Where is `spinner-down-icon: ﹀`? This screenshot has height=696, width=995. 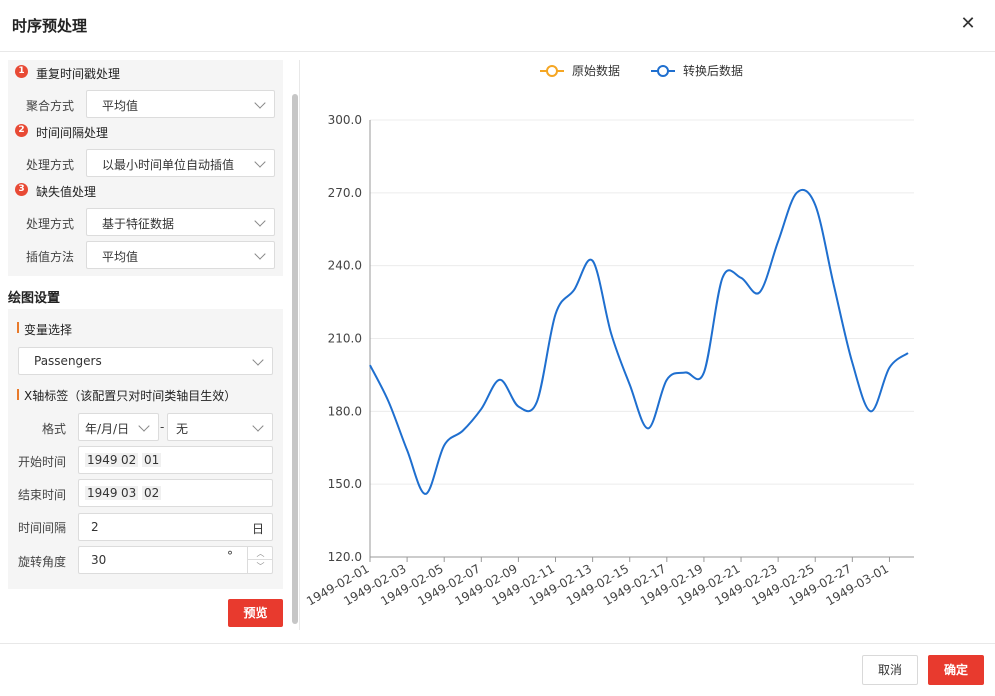
spinner-down-icon: ﹀ is located at coordinates (260, 566).